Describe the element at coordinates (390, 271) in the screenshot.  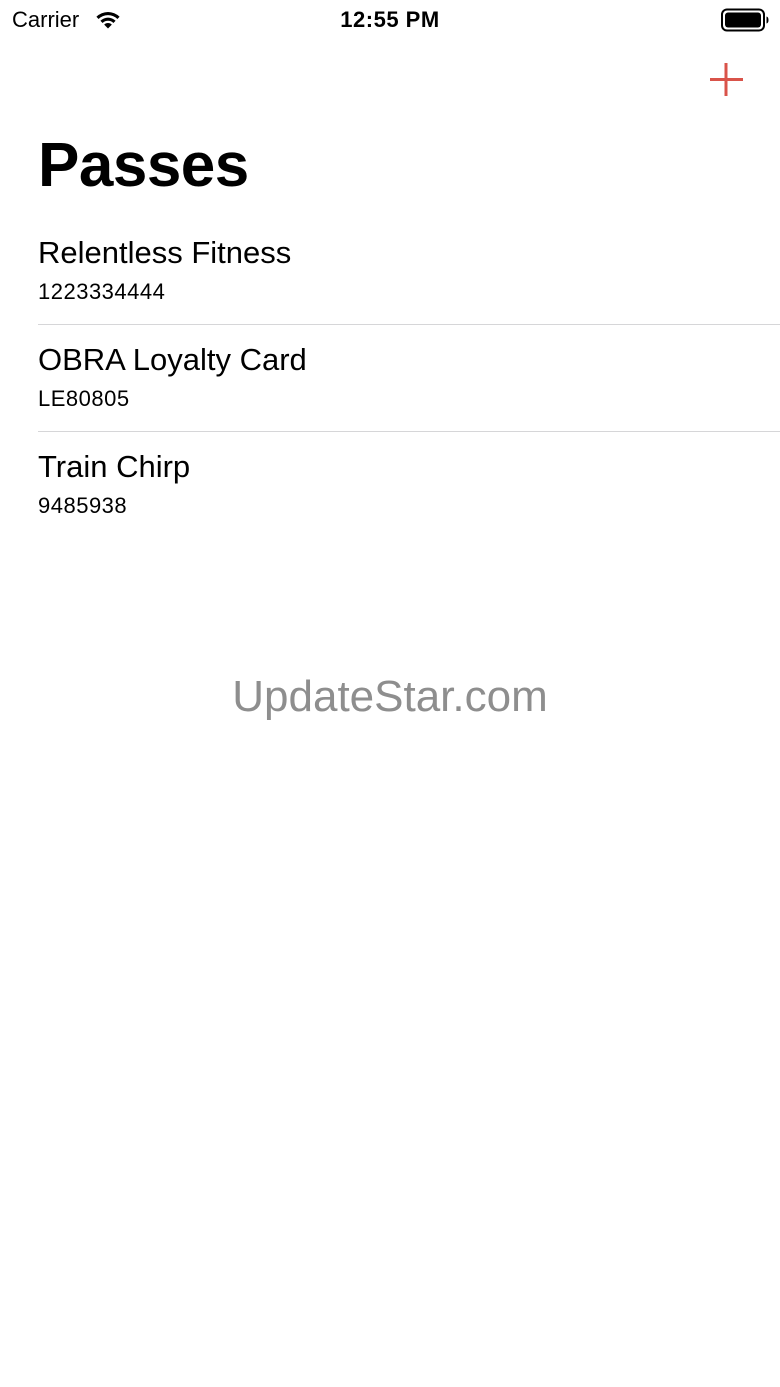
I see `list-item: Relentless Fitness 1223334444` at that location.